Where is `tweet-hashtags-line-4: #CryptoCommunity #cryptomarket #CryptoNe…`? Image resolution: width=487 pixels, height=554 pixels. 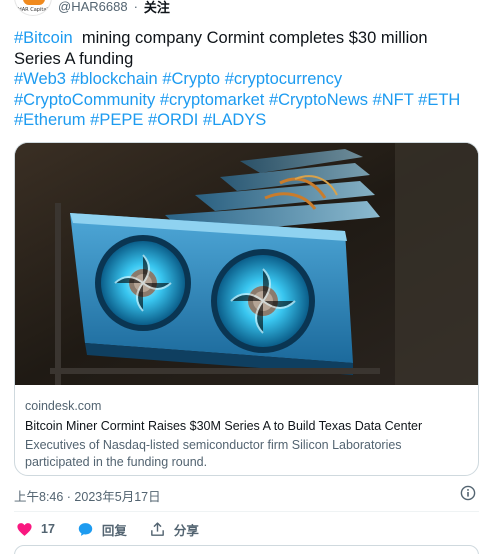
tweet-hashtags-line-4: #CryptoCommunity #cryptomarket #CryptoNe… is located at coordinates (244, 100).